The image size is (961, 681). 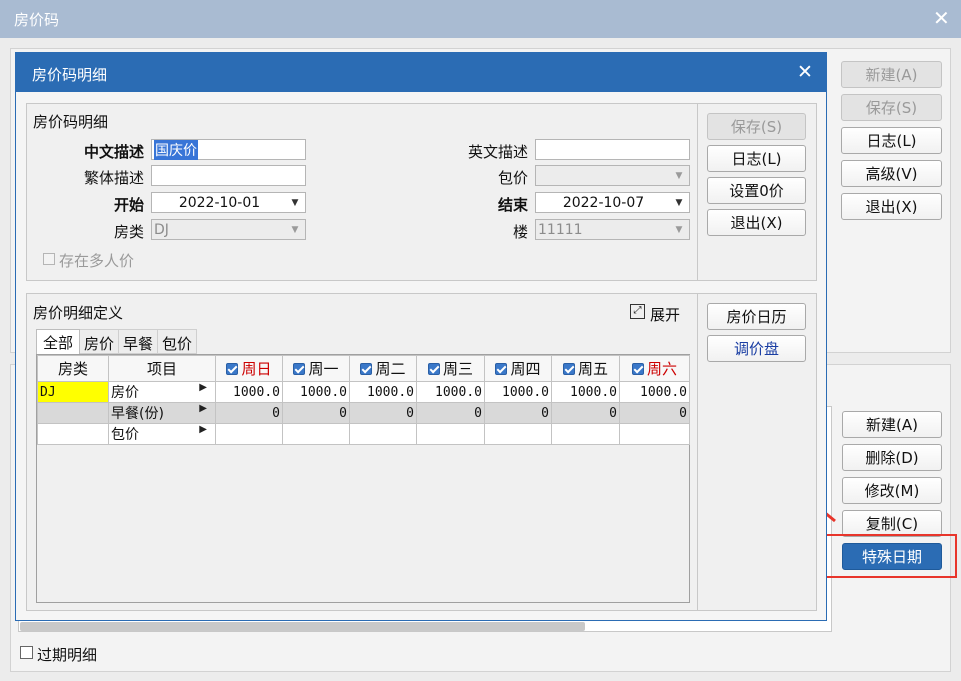 What do you see at coordinates (665, 314) in the screenshot?
I see `expand-label: 展开` at bounding box center [665, 314].